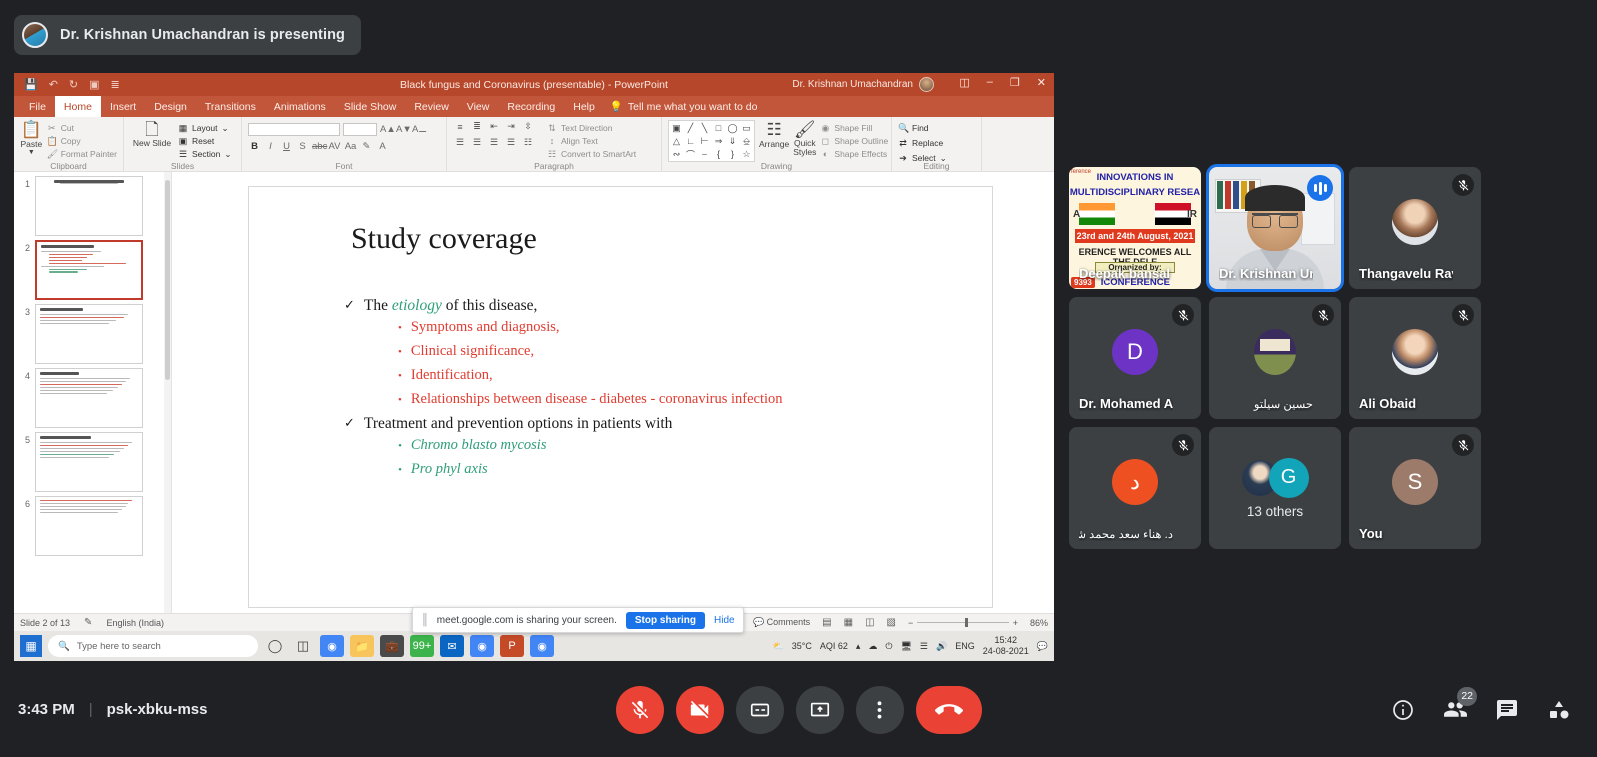 The height and width of the screenshot is (757, 1597). What do you see at coordinates (746, 141) in the screenshot?
I see `shape-flowchart-icon: ⎒` at bounding box center [746, 141].